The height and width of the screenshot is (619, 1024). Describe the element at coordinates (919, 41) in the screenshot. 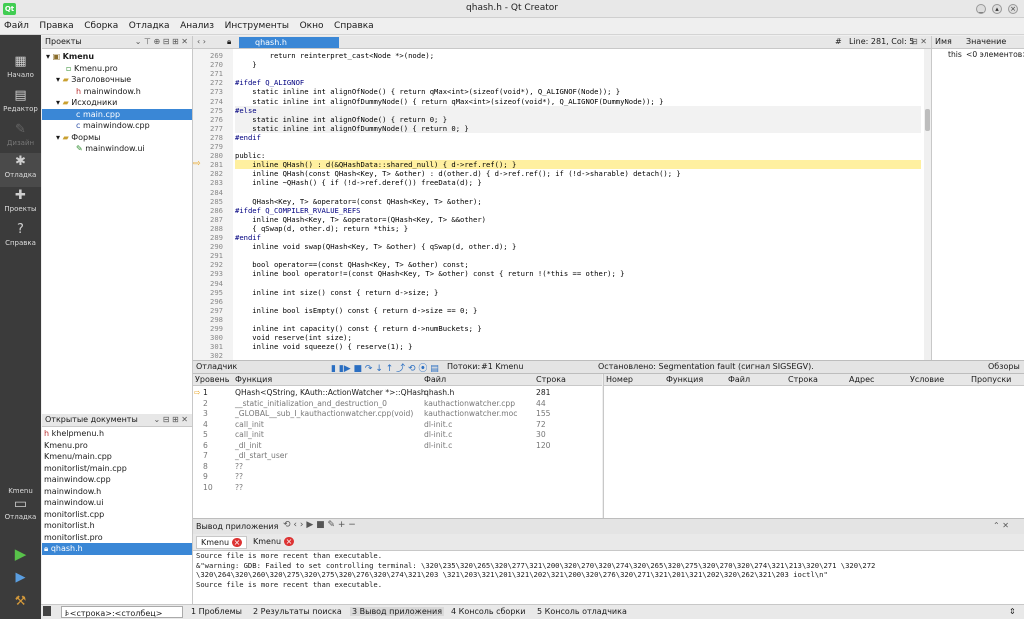

I see `split-icon: ⊟ ✕` at that location.